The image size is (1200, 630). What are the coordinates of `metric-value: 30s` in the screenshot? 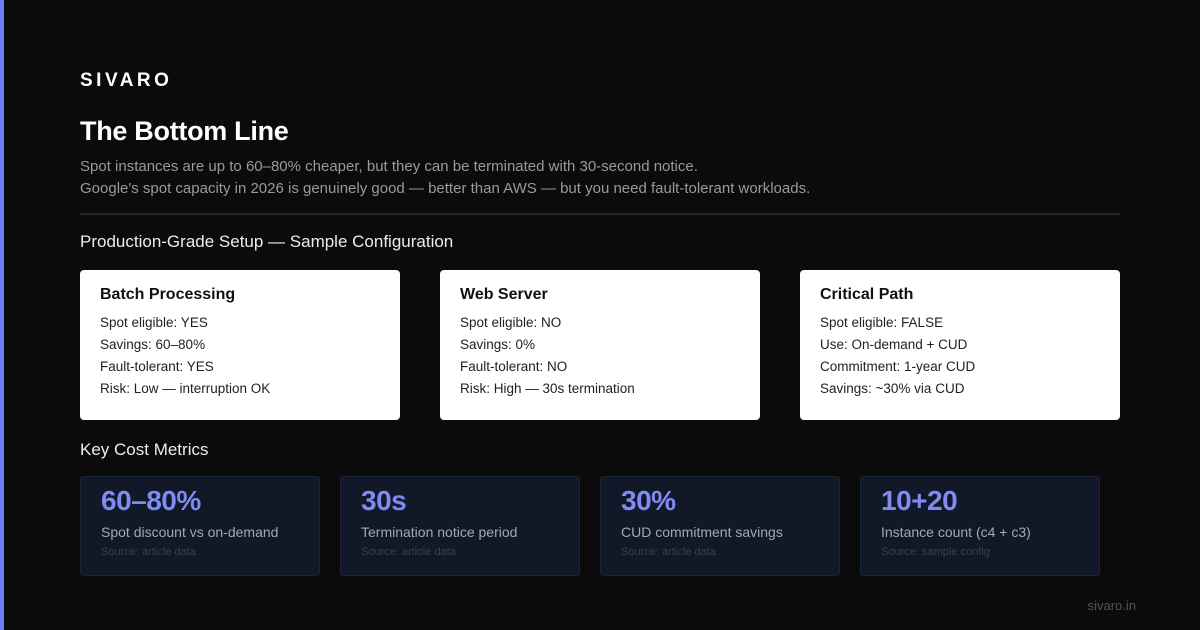 It's located at (384, 500).